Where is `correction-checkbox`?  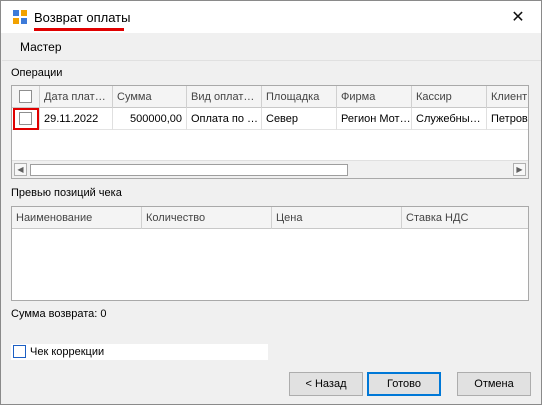
correction-checkbox is located at coordinates (19, 351).